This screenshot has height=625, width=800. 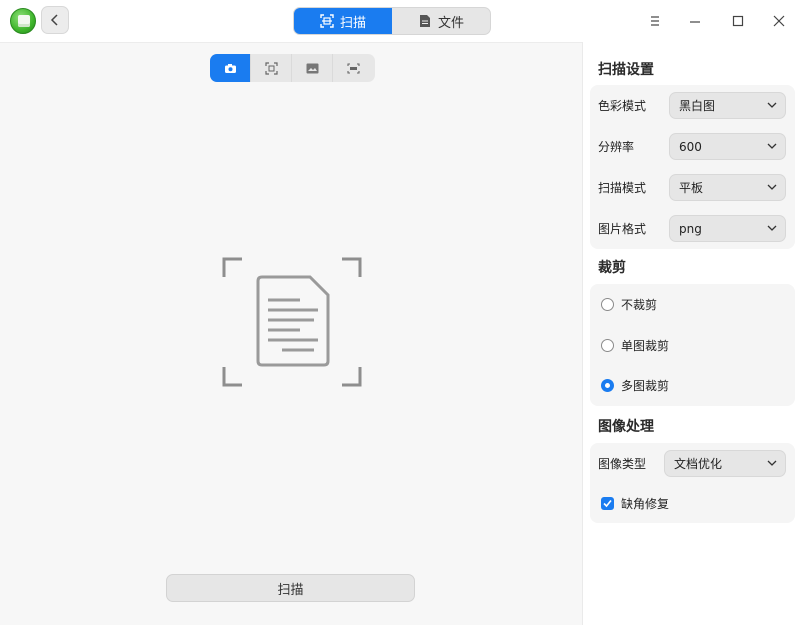 What do you see at coordinates (727, 187) in the screenshot?
I see `scan-mode-select: 平板` at bounding box center [727, 187].